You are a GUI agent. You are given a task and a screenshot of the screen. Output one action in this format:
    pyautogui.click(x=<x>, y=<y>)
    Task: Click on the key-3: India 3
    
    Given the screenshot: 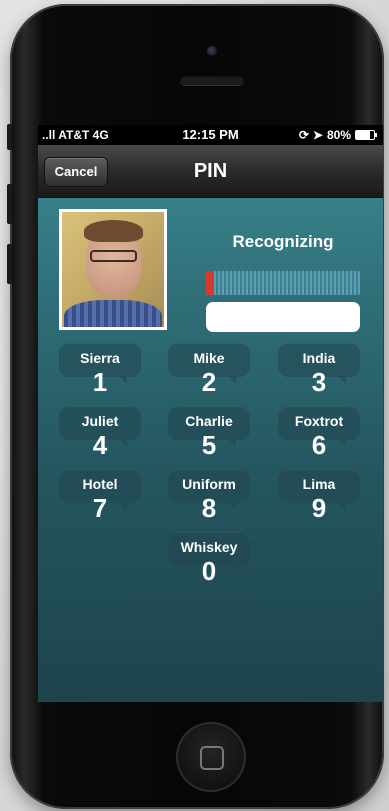 What is the action you would take?
    pyautogui.click(x=319, y=374)
    